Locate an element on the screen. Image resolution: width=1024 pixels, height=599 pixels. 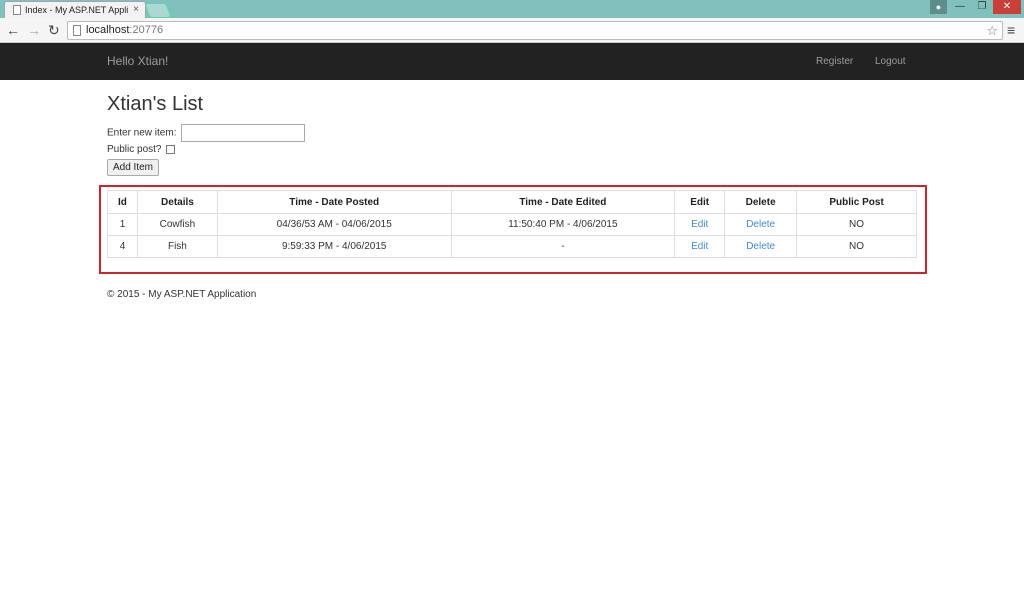
register-link: Register is located at coordinates (834, 61).